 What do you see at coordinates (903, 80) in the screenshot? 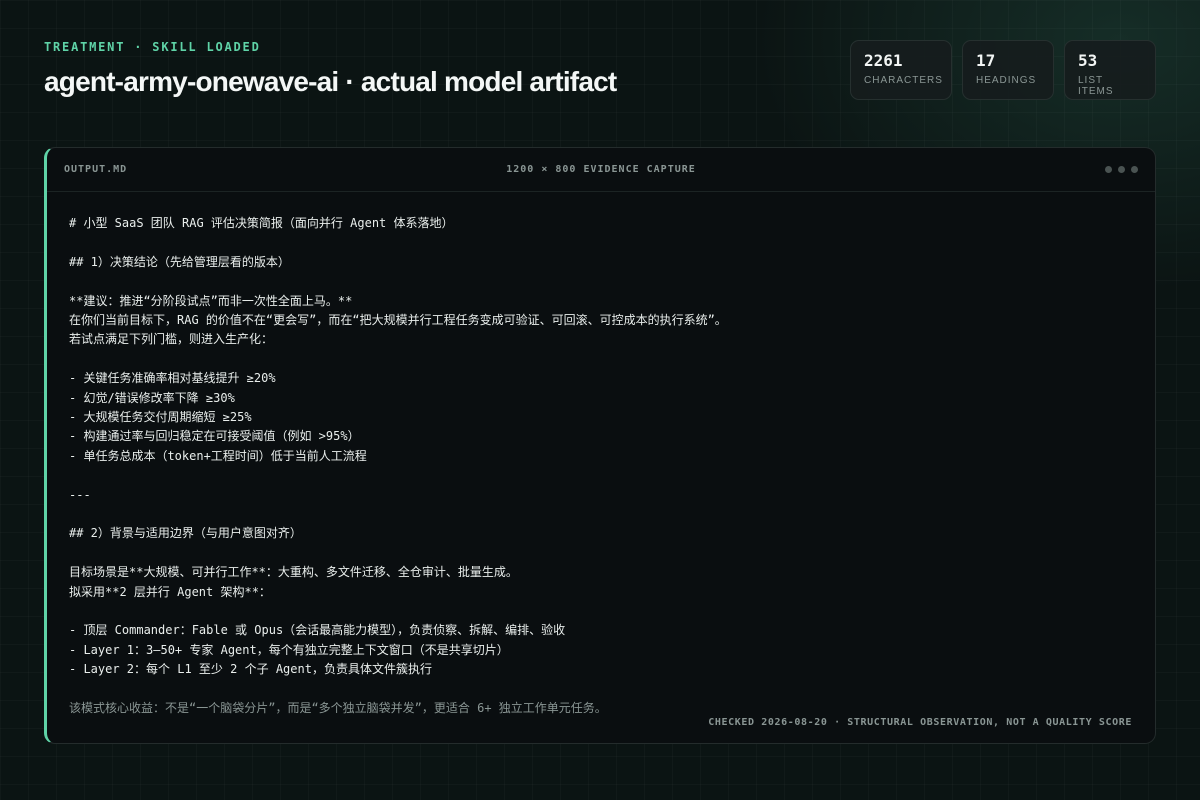
I see `stat-label: CHARACTERS` at bounding box center [903, 80].